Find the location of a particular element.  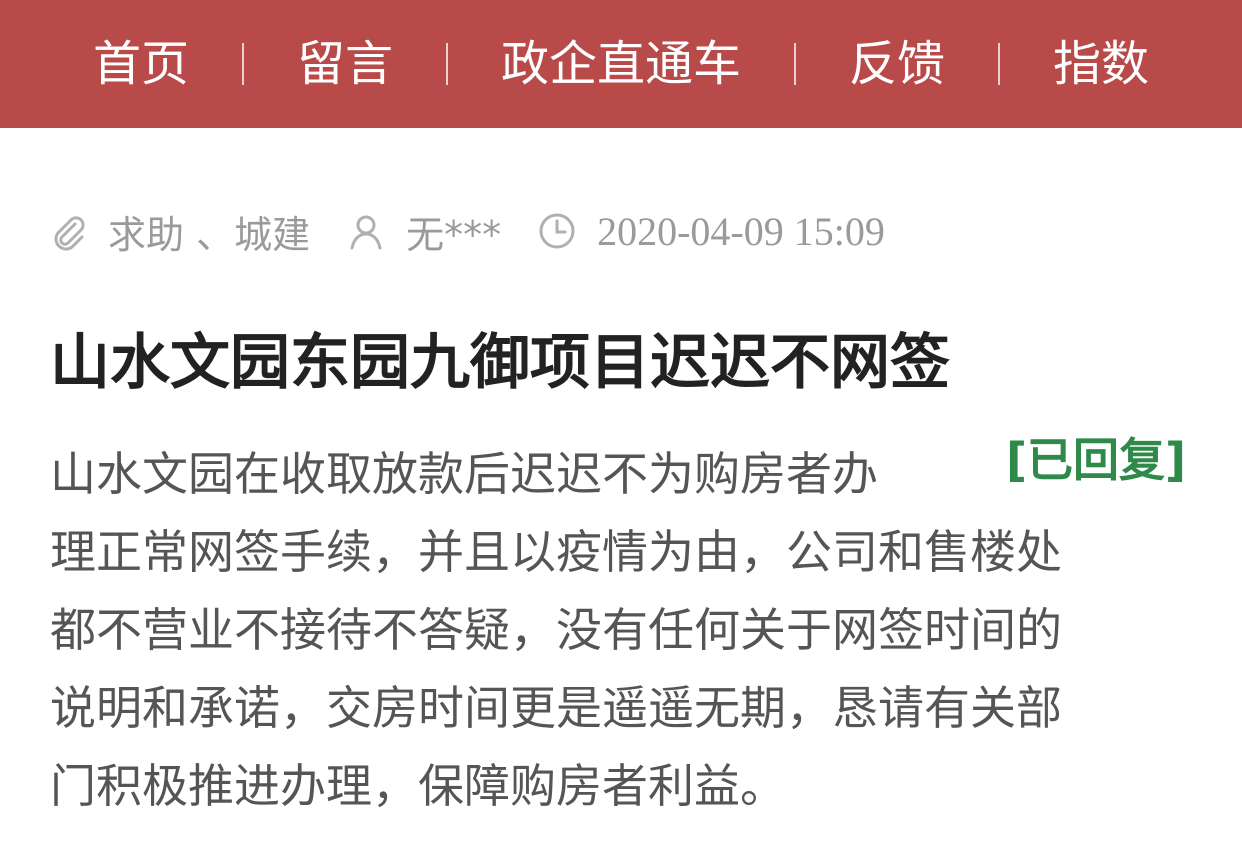

nav-item-message: 留言 is located at coordinates (345, 64).